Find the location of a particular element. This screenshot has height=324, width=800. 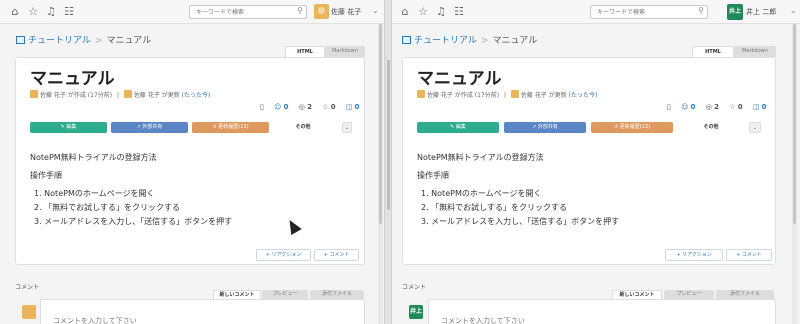

reaction-count-value: 0 is located at coordinates (286, 107).